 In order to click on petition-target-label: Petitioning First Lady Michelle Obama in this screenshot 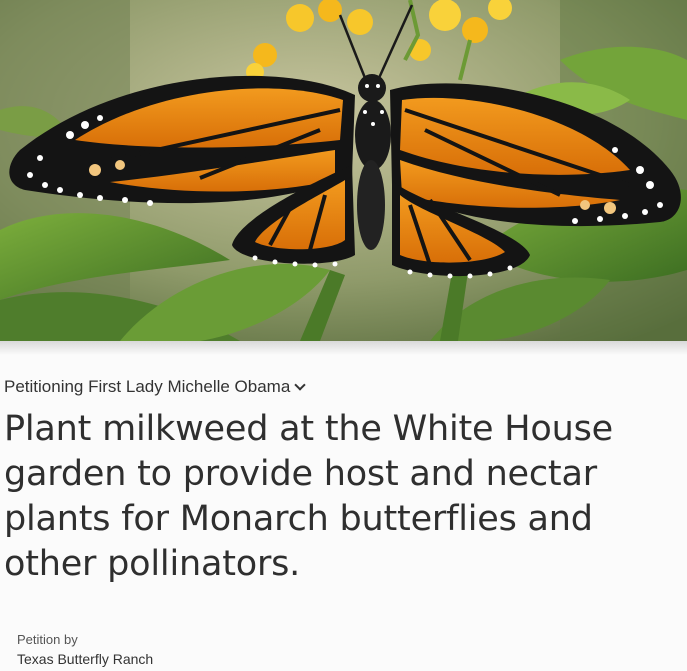, I will do `click(147, 386)`.